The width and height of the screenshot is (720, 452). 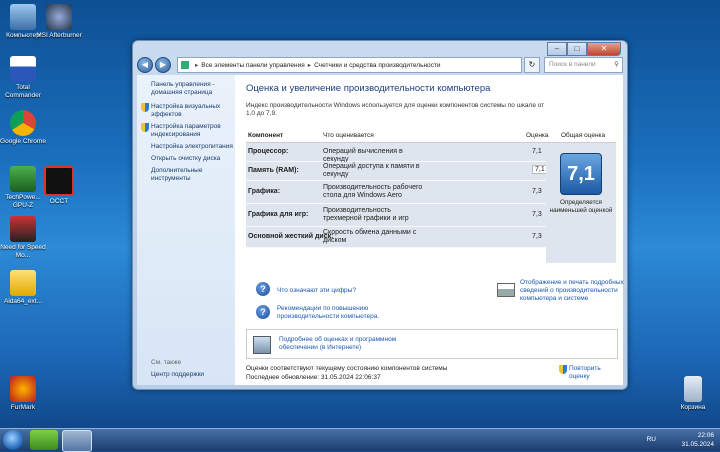 I want to click on header-score: Оценка, so click(x=537, y=135).